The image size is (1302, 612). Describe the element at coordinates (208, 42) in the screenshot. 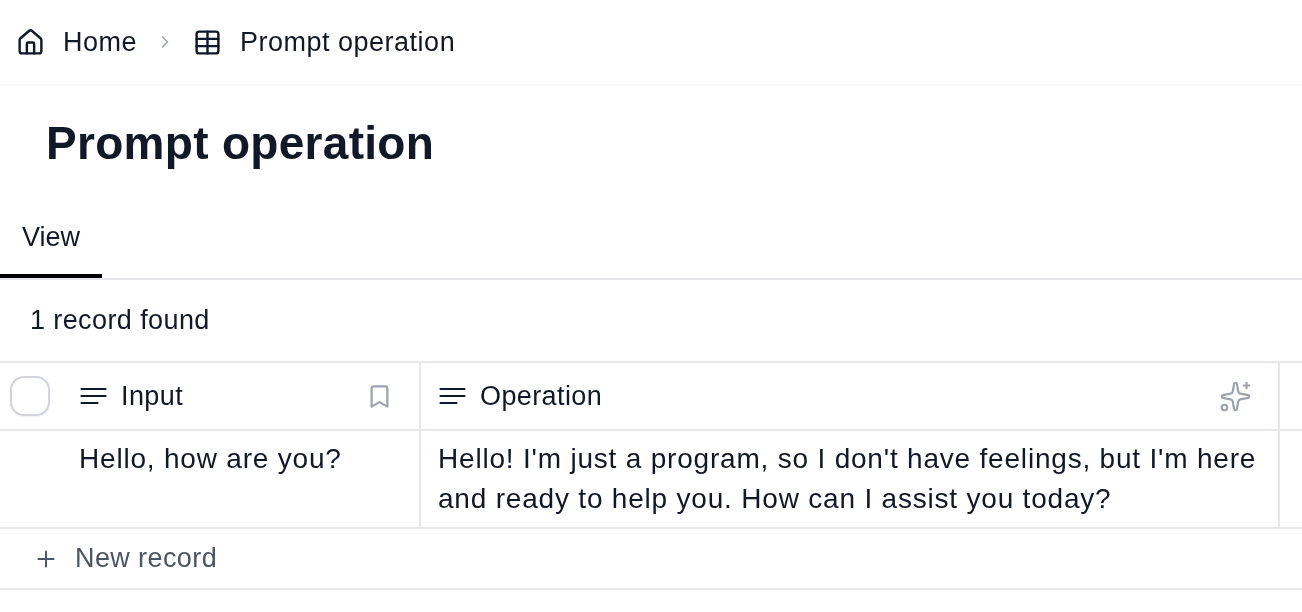

I see `table-icon` at that location.